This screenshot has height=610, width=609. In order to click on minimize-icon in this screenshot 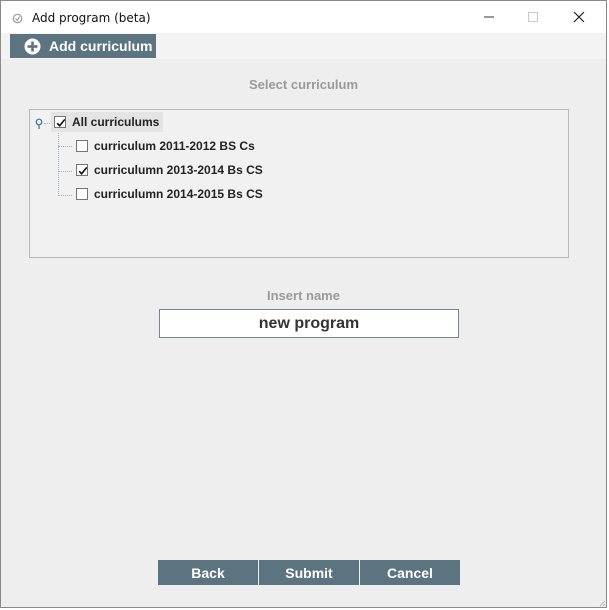, I will do `click(489, 17)`.